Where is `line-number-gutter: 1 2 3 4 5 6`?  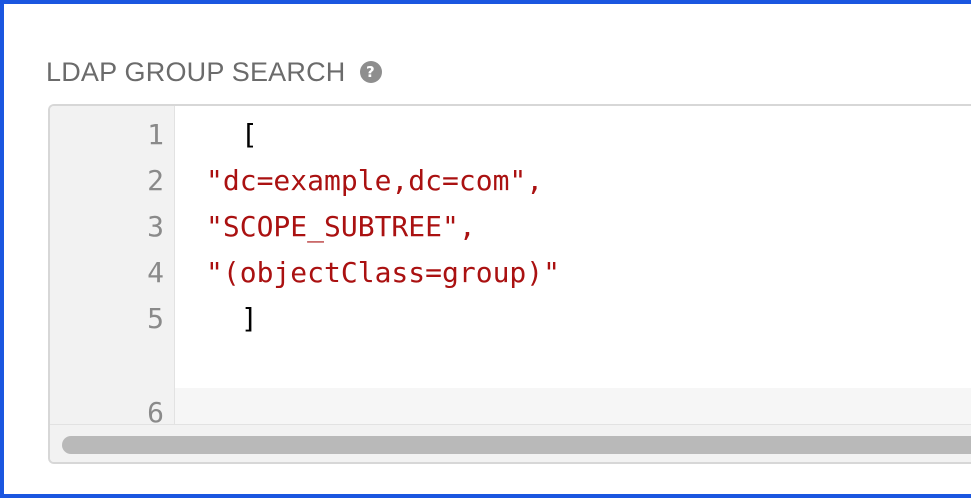 line-number-gutter: 1 2 3 4 5 6 is located at coordinates (112, 265).